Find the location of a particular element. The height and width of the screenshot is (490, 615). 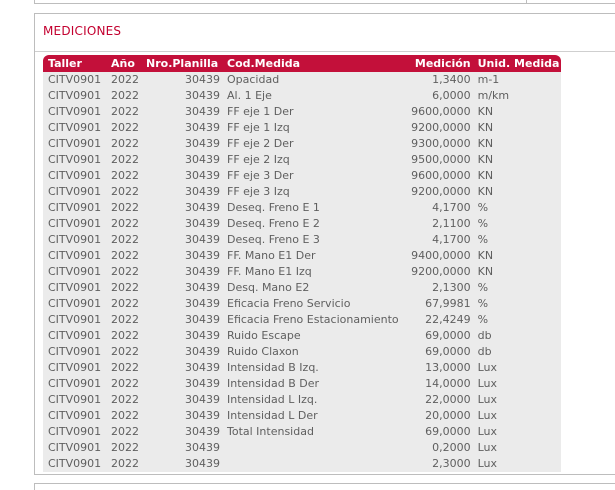

table-row: CITV0901 2022 30439 FF eje 2 Der 9300,0000 KN is located at coordinates (302, 144).